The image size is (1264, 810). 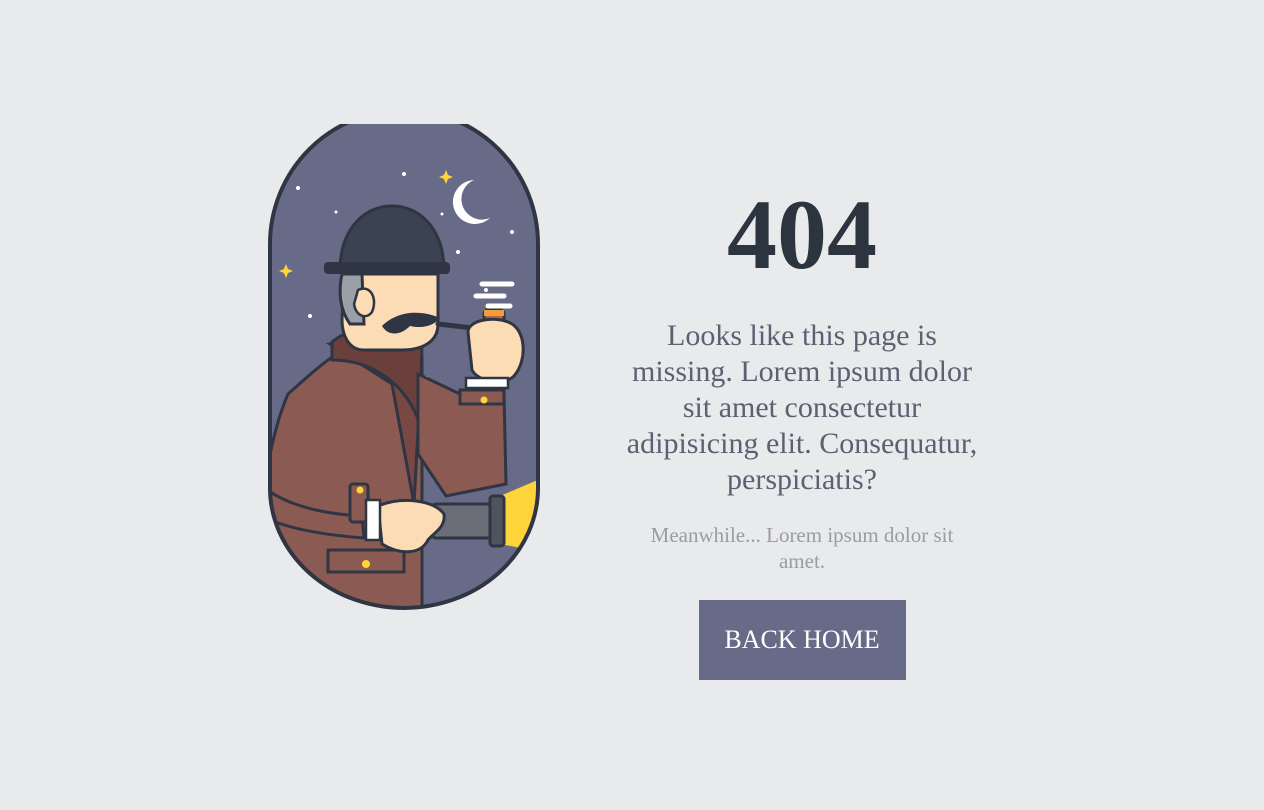 I want to click on error-code: 404, so click(x=802, y=234).